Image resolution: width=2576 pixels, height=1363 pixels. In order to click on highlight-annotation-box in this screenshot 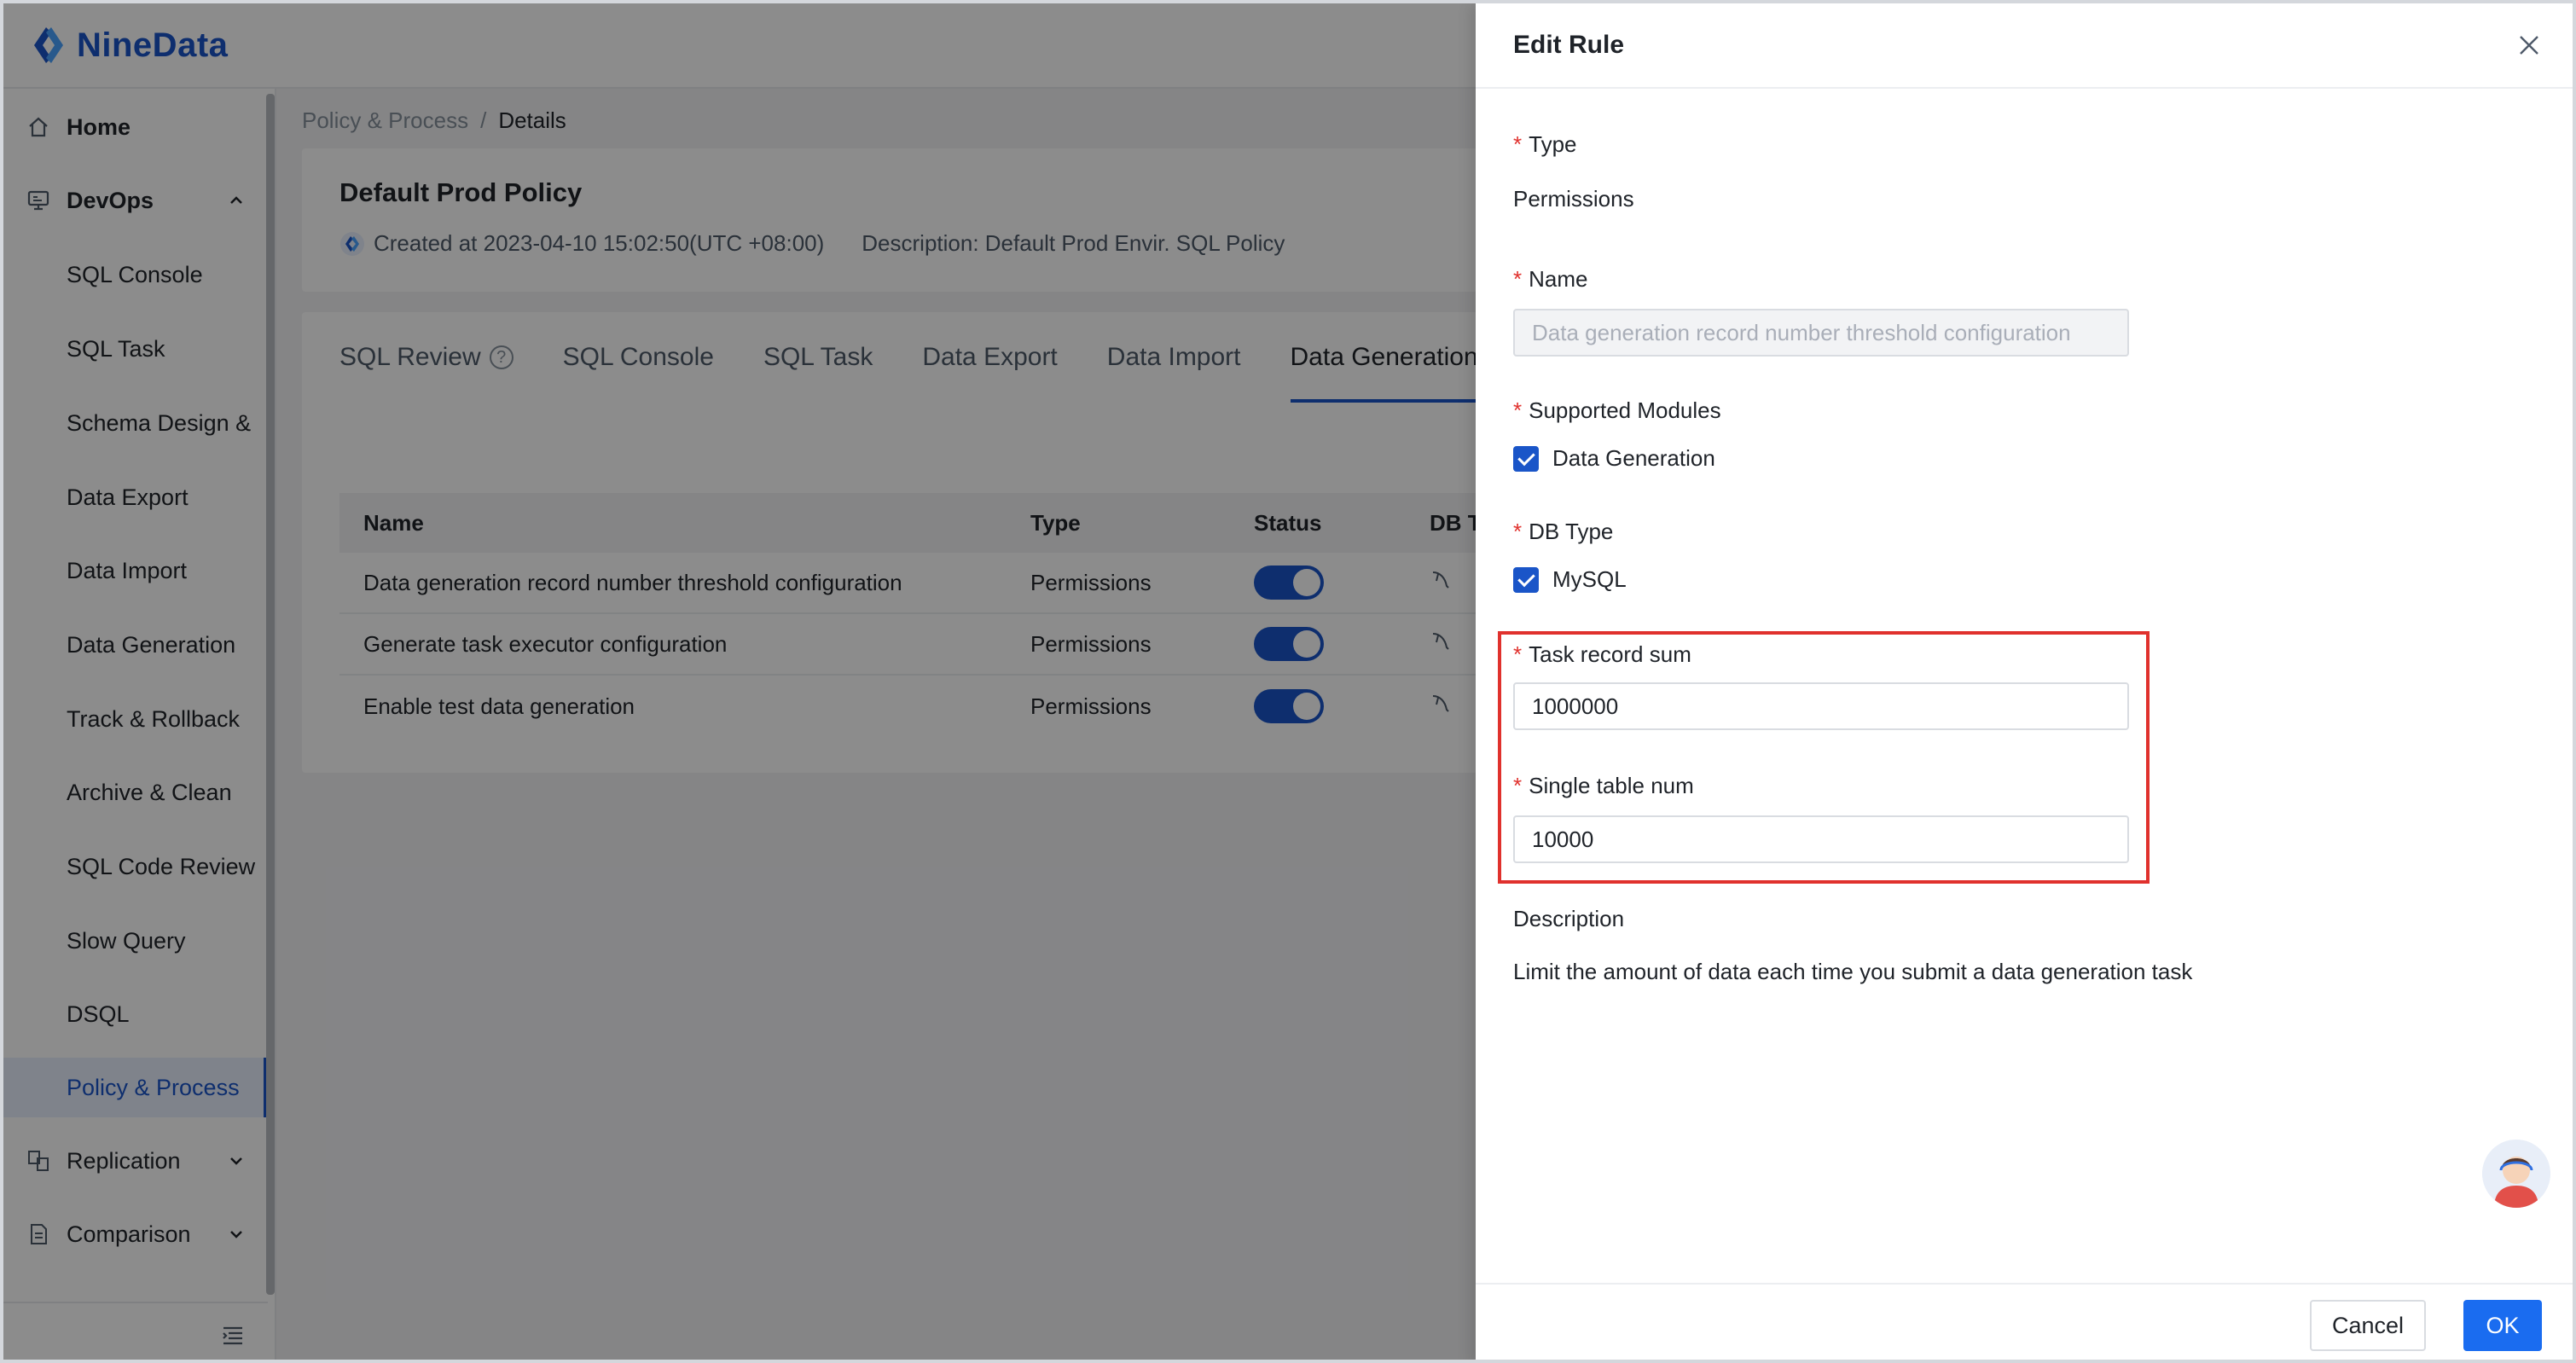, I will do `click(1824, 757)`.